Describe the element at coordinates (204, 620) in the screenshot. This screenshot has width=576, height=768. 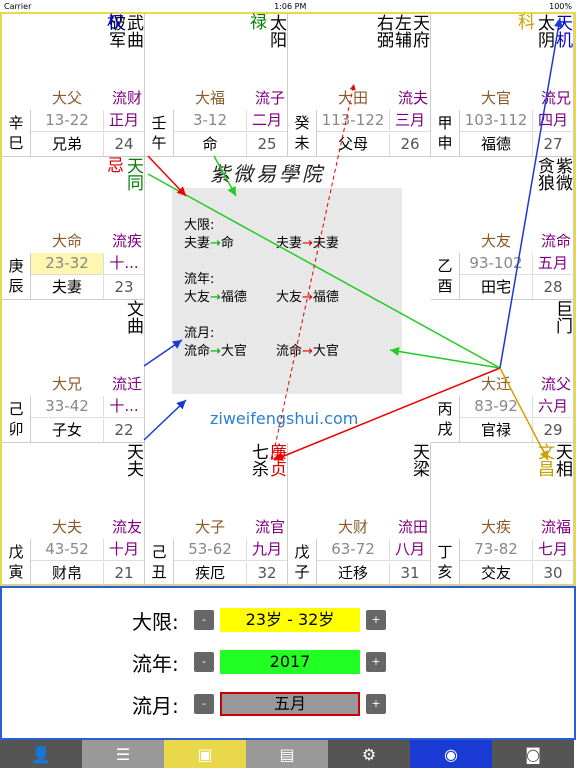
I see `daxian-minus-button: -` at that location.